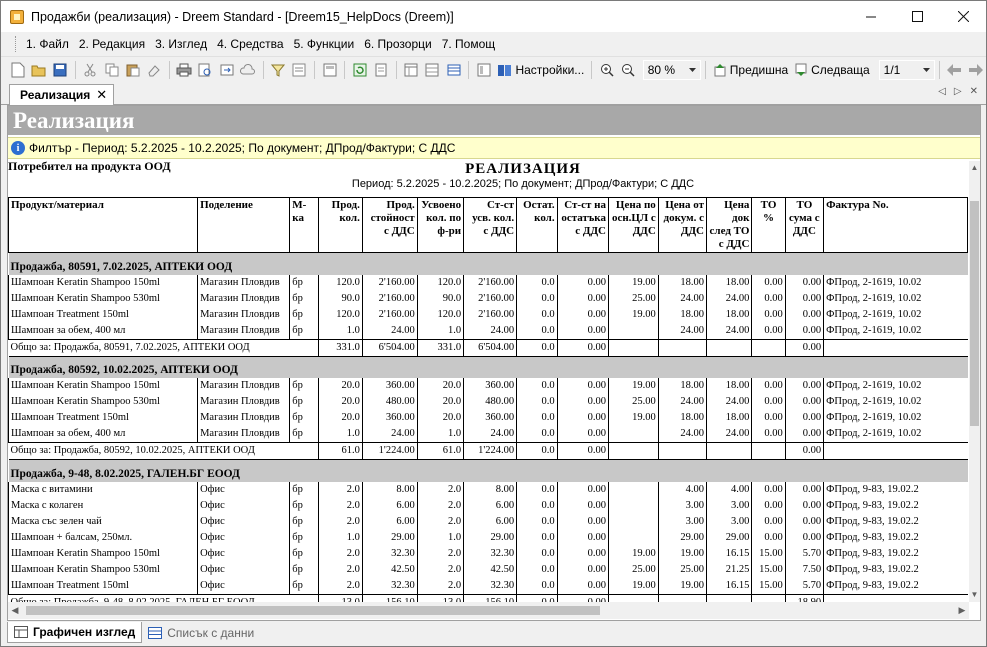 Image resolution: width=987 pixels, height=647 pixels. Describe the element at coordinates (917, 16) in the screenshot. I see `maximize-button` at that location.